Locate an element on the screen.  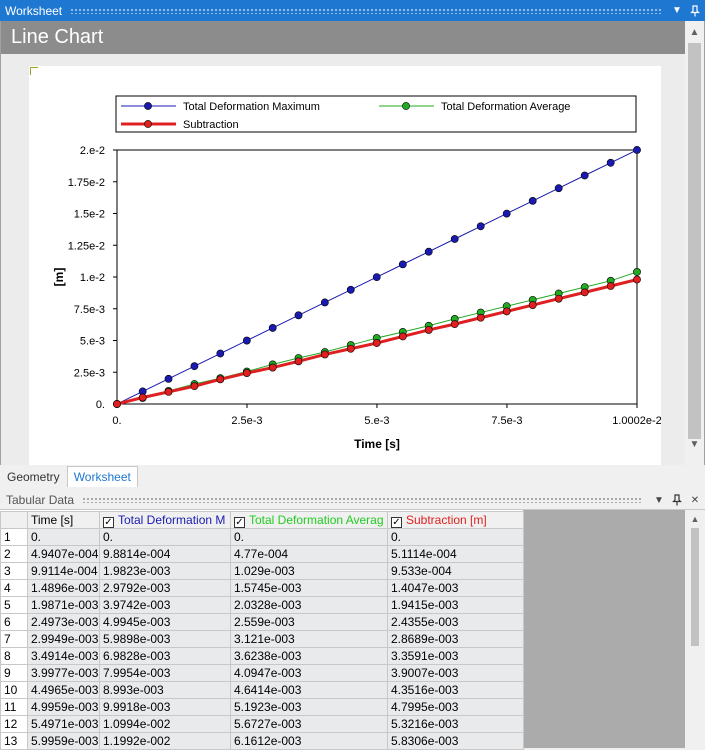
row-number: 9 is located at coordinates (14, 673).